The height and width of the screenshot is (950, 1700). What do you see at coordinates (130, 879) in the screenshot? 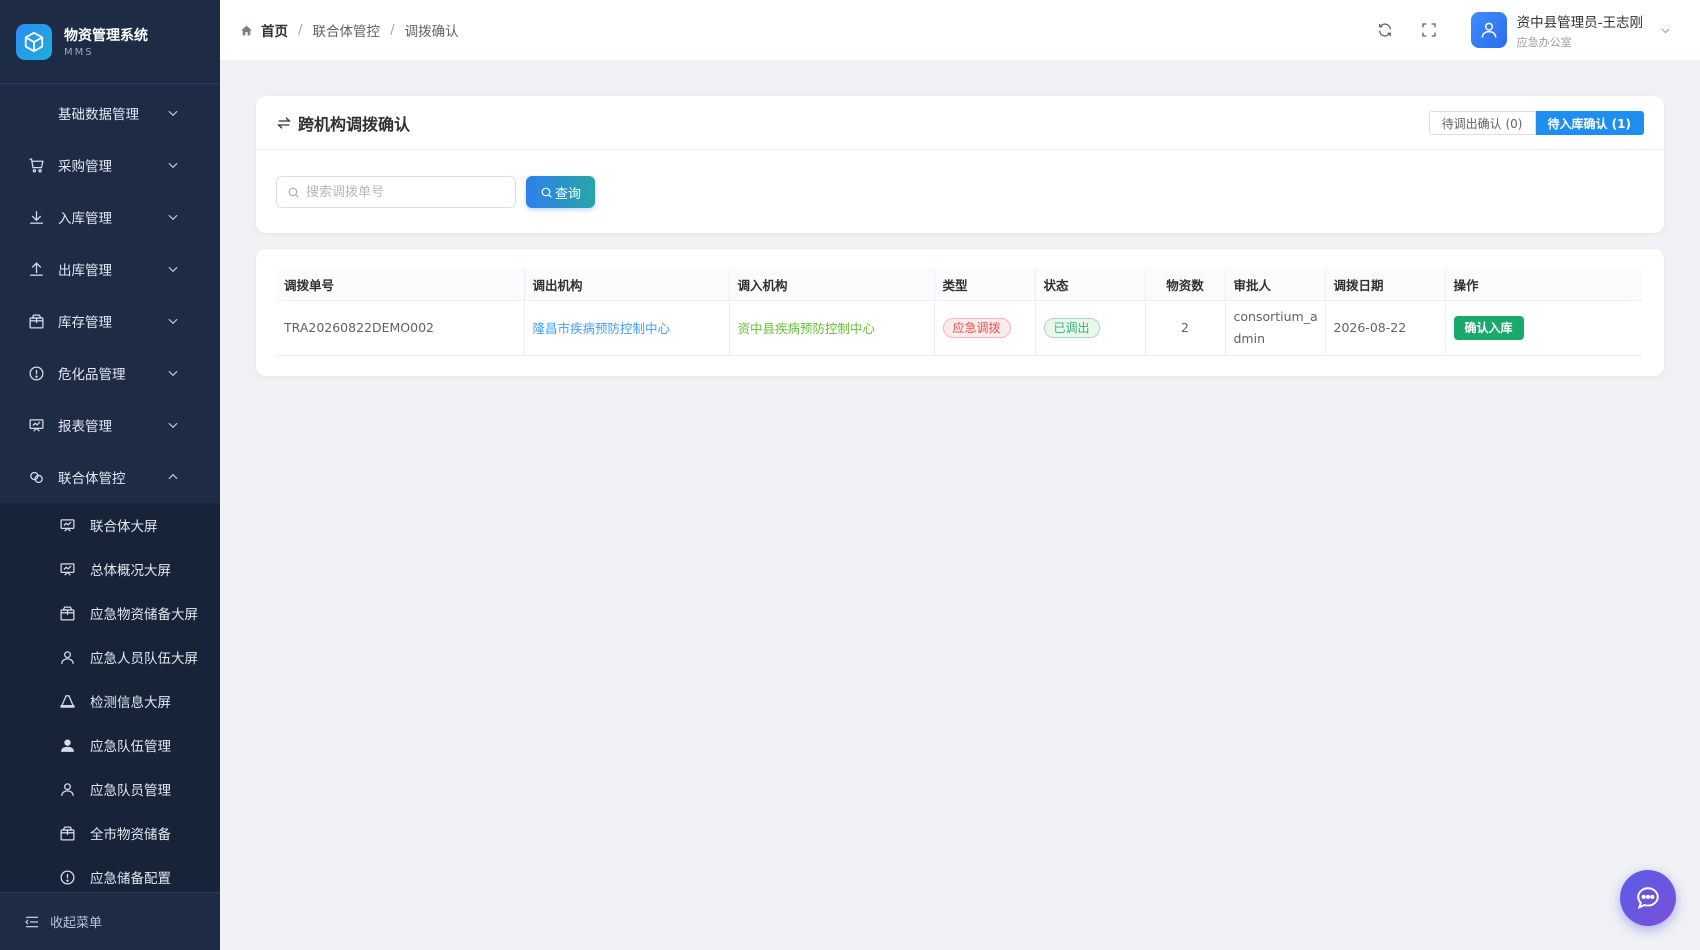
I see `submenu-label: 应急储备配置` at bounding box center [130, 879].